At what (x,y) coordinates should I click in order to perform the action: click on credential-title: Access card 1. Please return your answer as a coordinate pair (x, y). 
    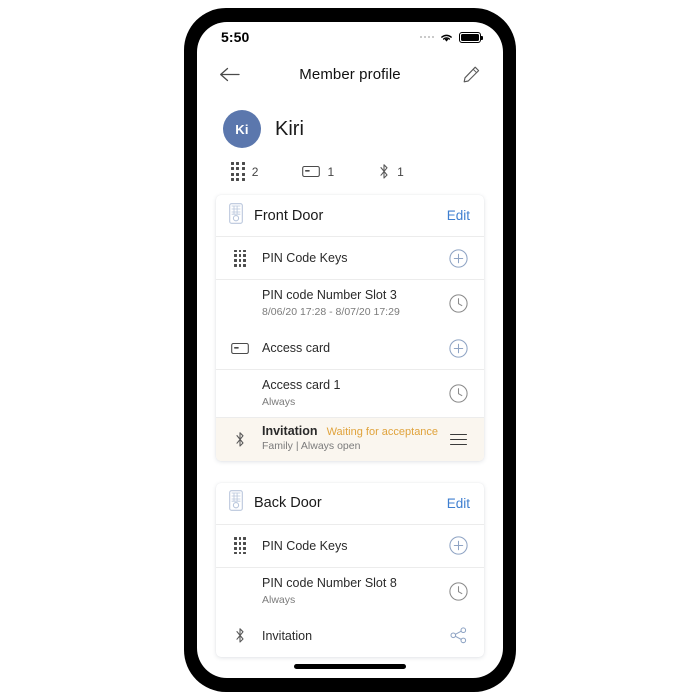
    Looking at the image, I should click on (301, 385).